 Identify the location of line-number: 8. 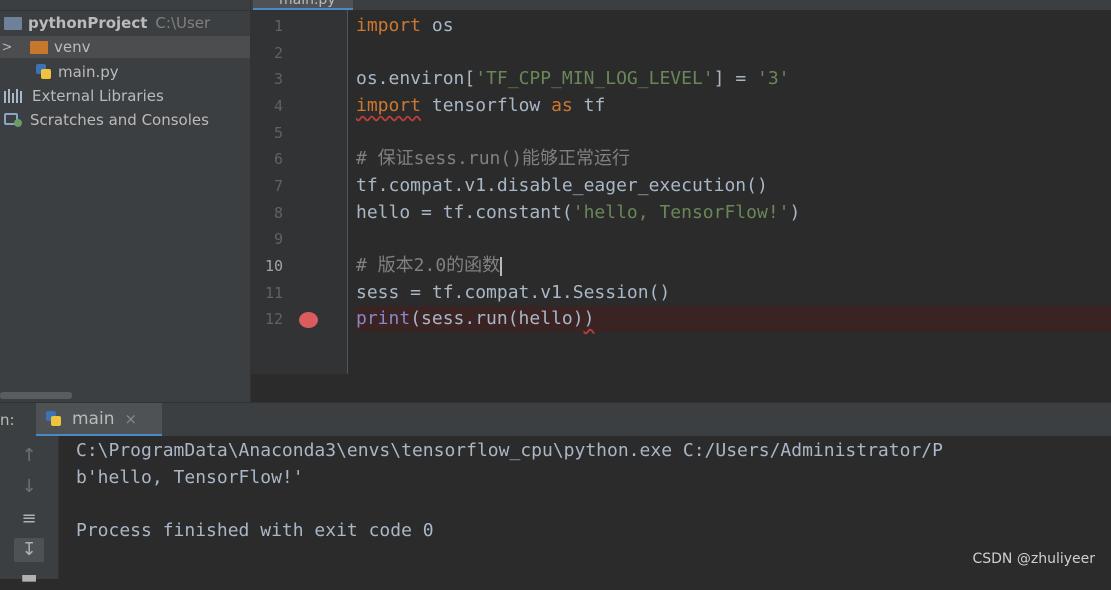
(278, 213).